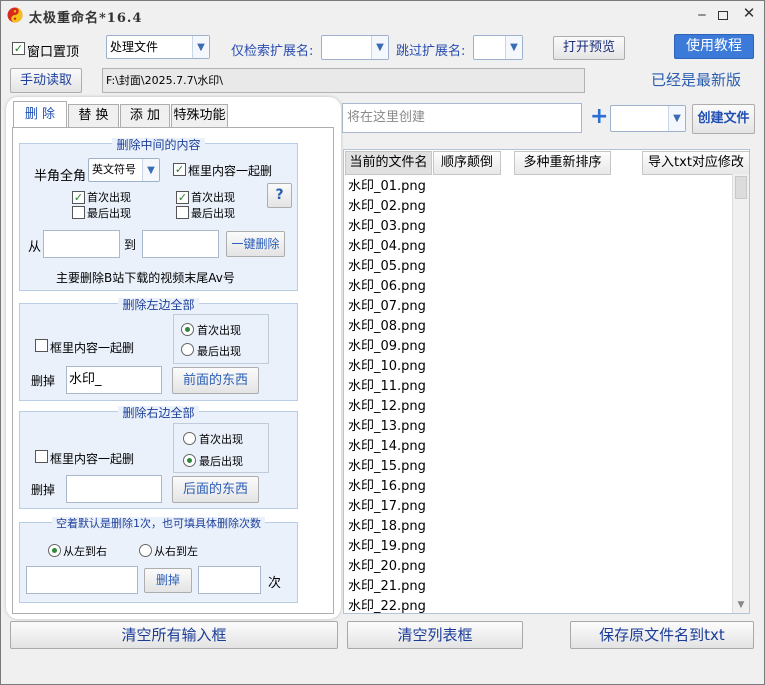 This screenshot has height=685, width=765. Describe the element at coordinates (158, 145) in the screenshot. I see `delete-middle-title: 删除中间的内容` at that location.